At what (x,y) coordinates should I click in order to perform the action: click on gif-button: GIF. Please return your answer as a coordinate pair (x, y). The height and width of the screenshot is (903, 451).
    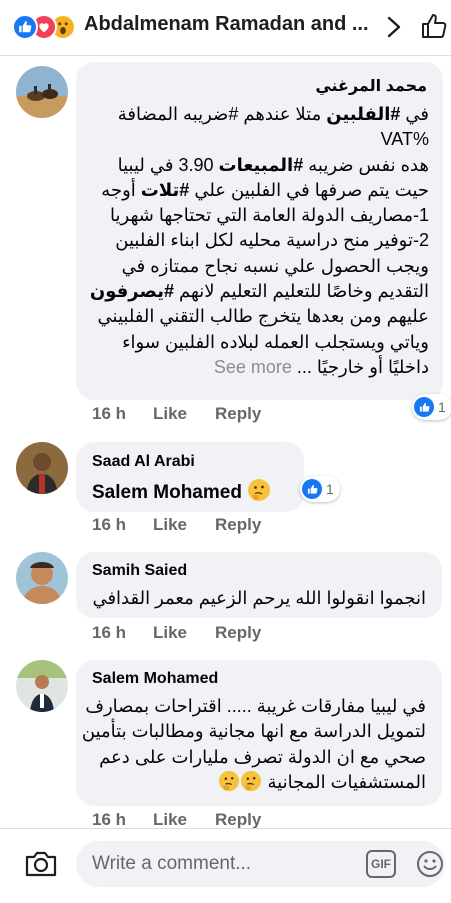
    Looking at the image, I should click on (381, 864).